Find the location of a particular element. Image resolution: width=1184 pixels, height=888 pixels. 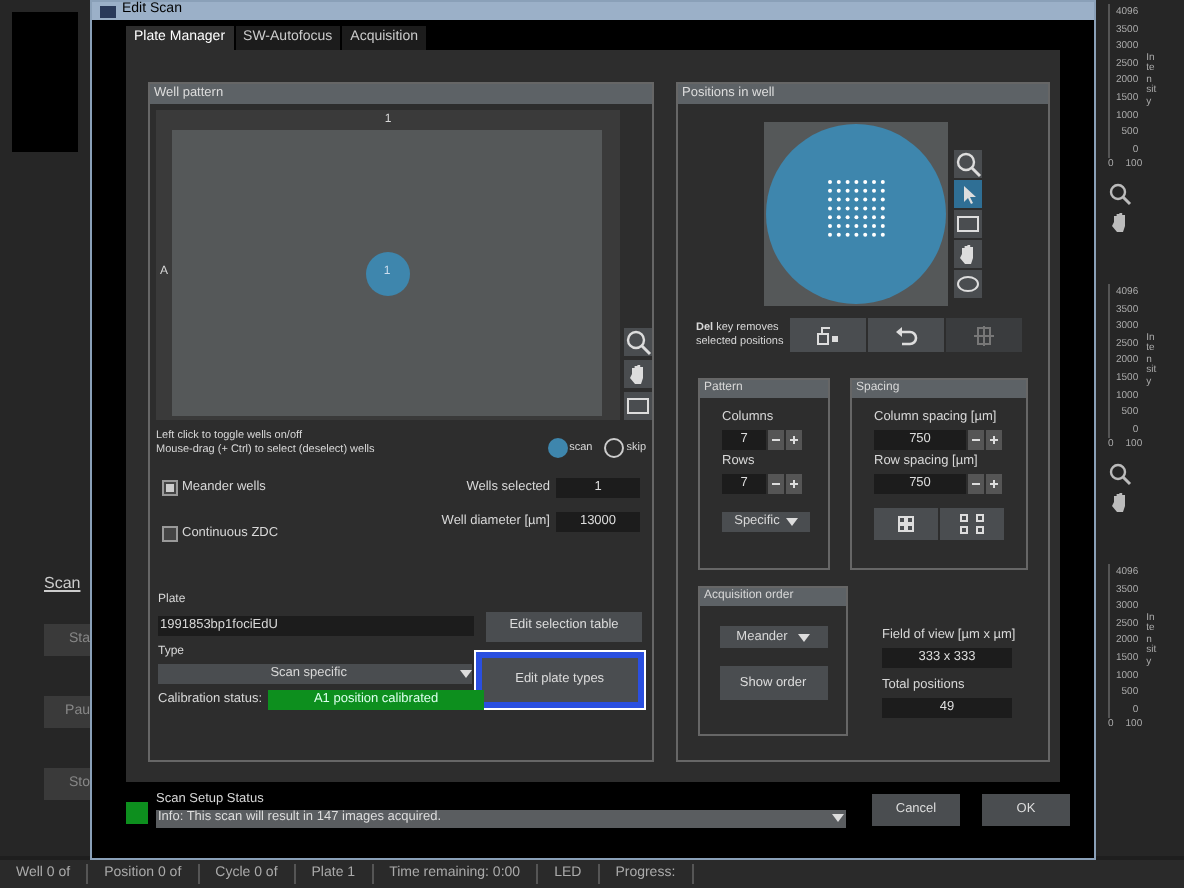

grid-button is located at coordinates (984, 335).